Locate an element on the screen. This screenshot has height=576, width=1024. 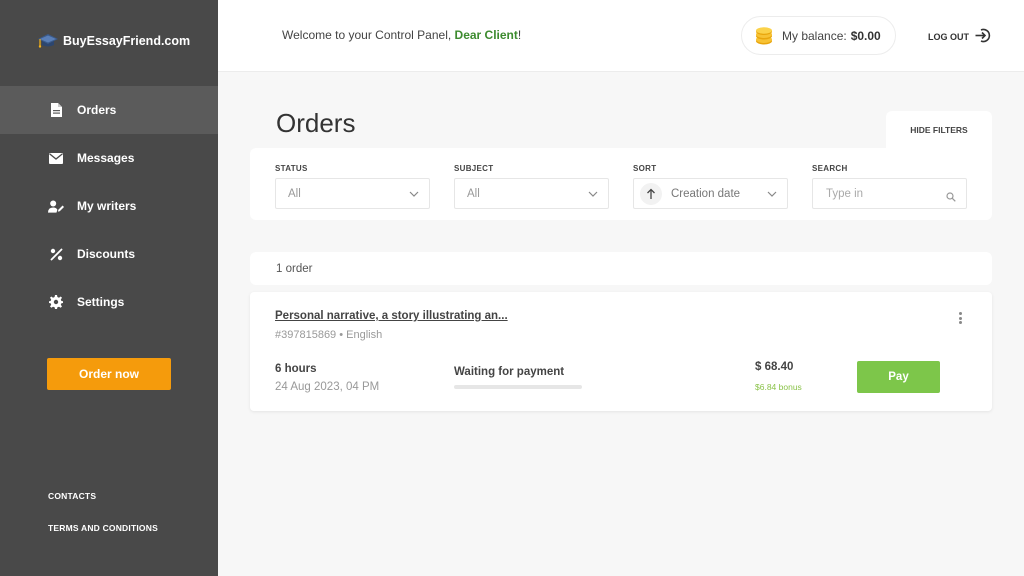
welcome-suffix: ! is located at coordinates (519, 35).